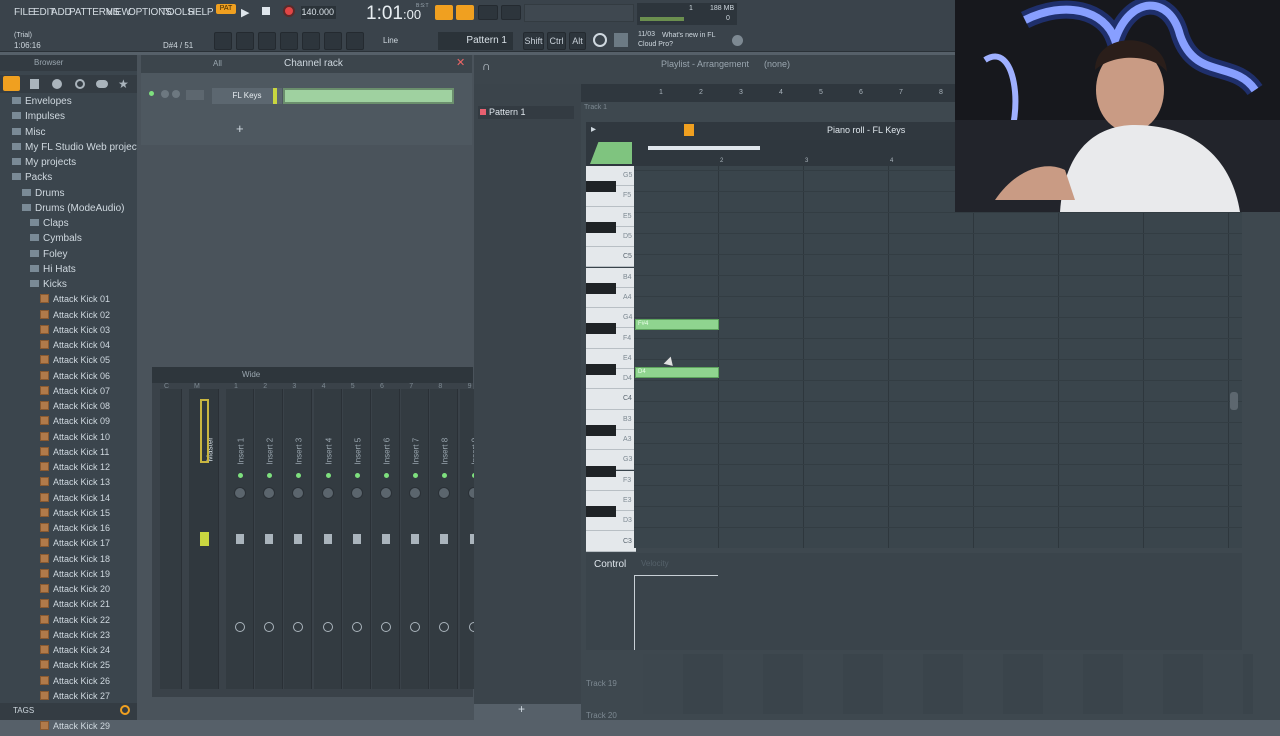 The height and width of the screenshot is (736, 1280). What do you see at coordinates (386, 539) in the screenshot?
I see `mixer-strip-insert: Insert 6` at bounding box center [386, 539].